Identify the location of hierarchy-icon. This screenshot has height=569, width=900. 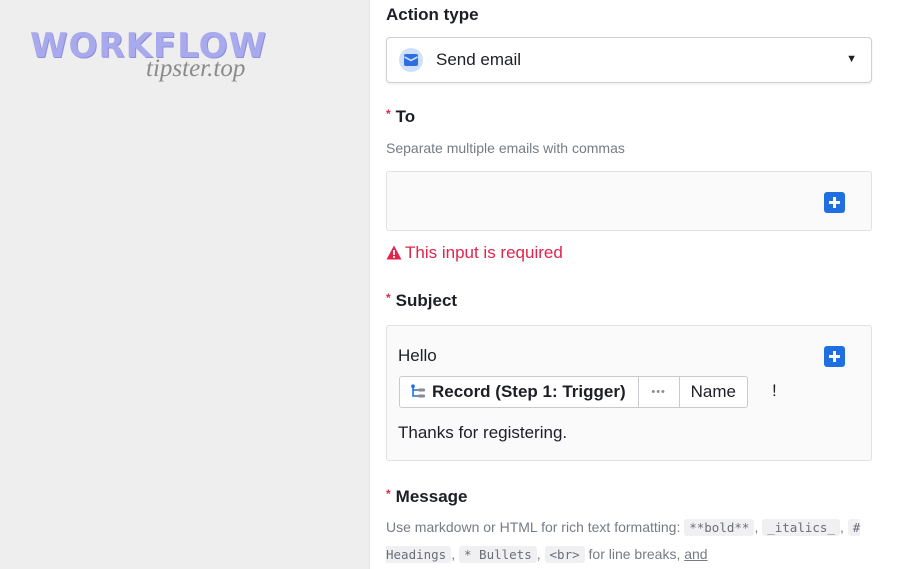
(418, 391).